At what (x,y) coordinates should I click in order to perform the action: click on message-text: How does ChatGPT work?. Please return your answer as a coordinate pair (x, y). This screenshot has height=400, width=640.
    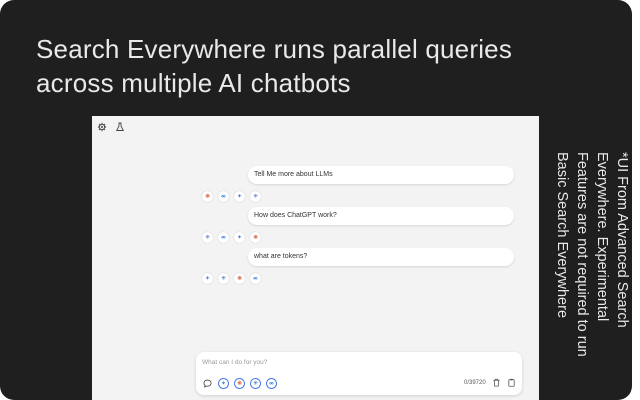
    Looking at the image, I should click on (295, 215).